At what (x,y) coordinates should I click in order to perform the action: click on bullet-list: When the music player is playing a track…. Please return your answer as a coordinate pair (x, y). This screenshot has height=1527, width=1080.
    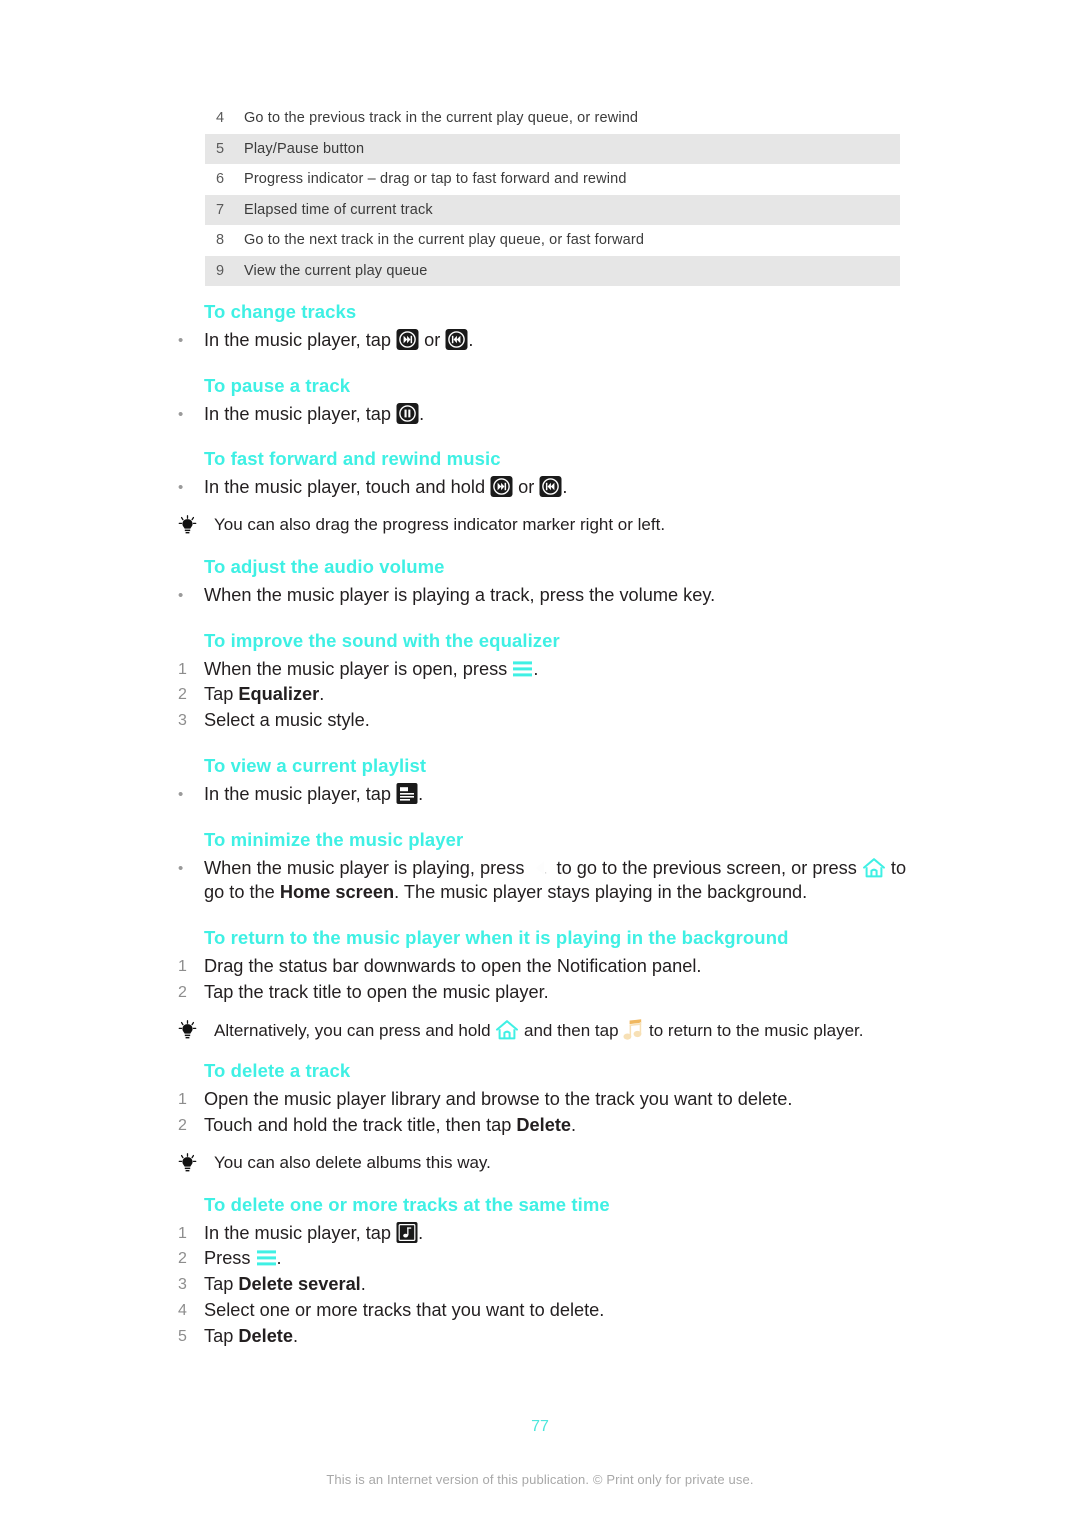
    Looking at the image, I should click on (543, 595).